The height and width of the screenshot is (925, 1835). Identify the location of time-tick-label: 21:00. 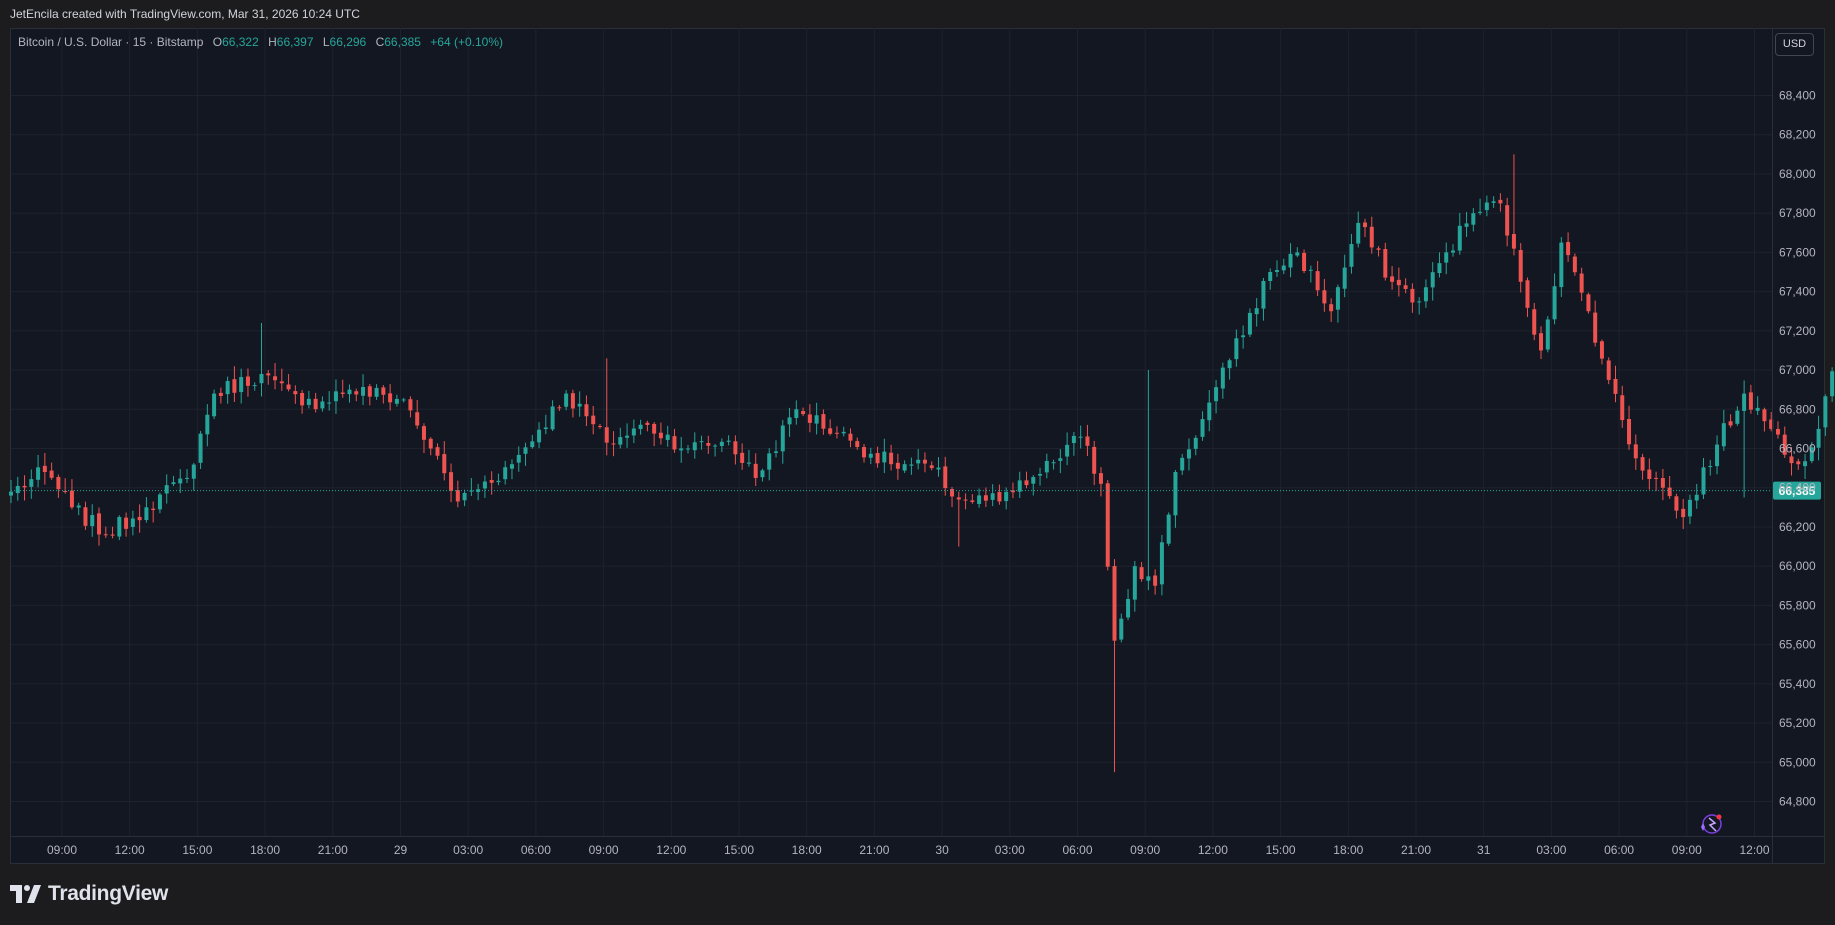
(1416, 850).